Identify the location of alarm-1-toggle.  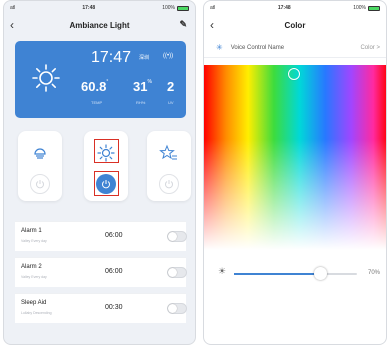
(177, 236).